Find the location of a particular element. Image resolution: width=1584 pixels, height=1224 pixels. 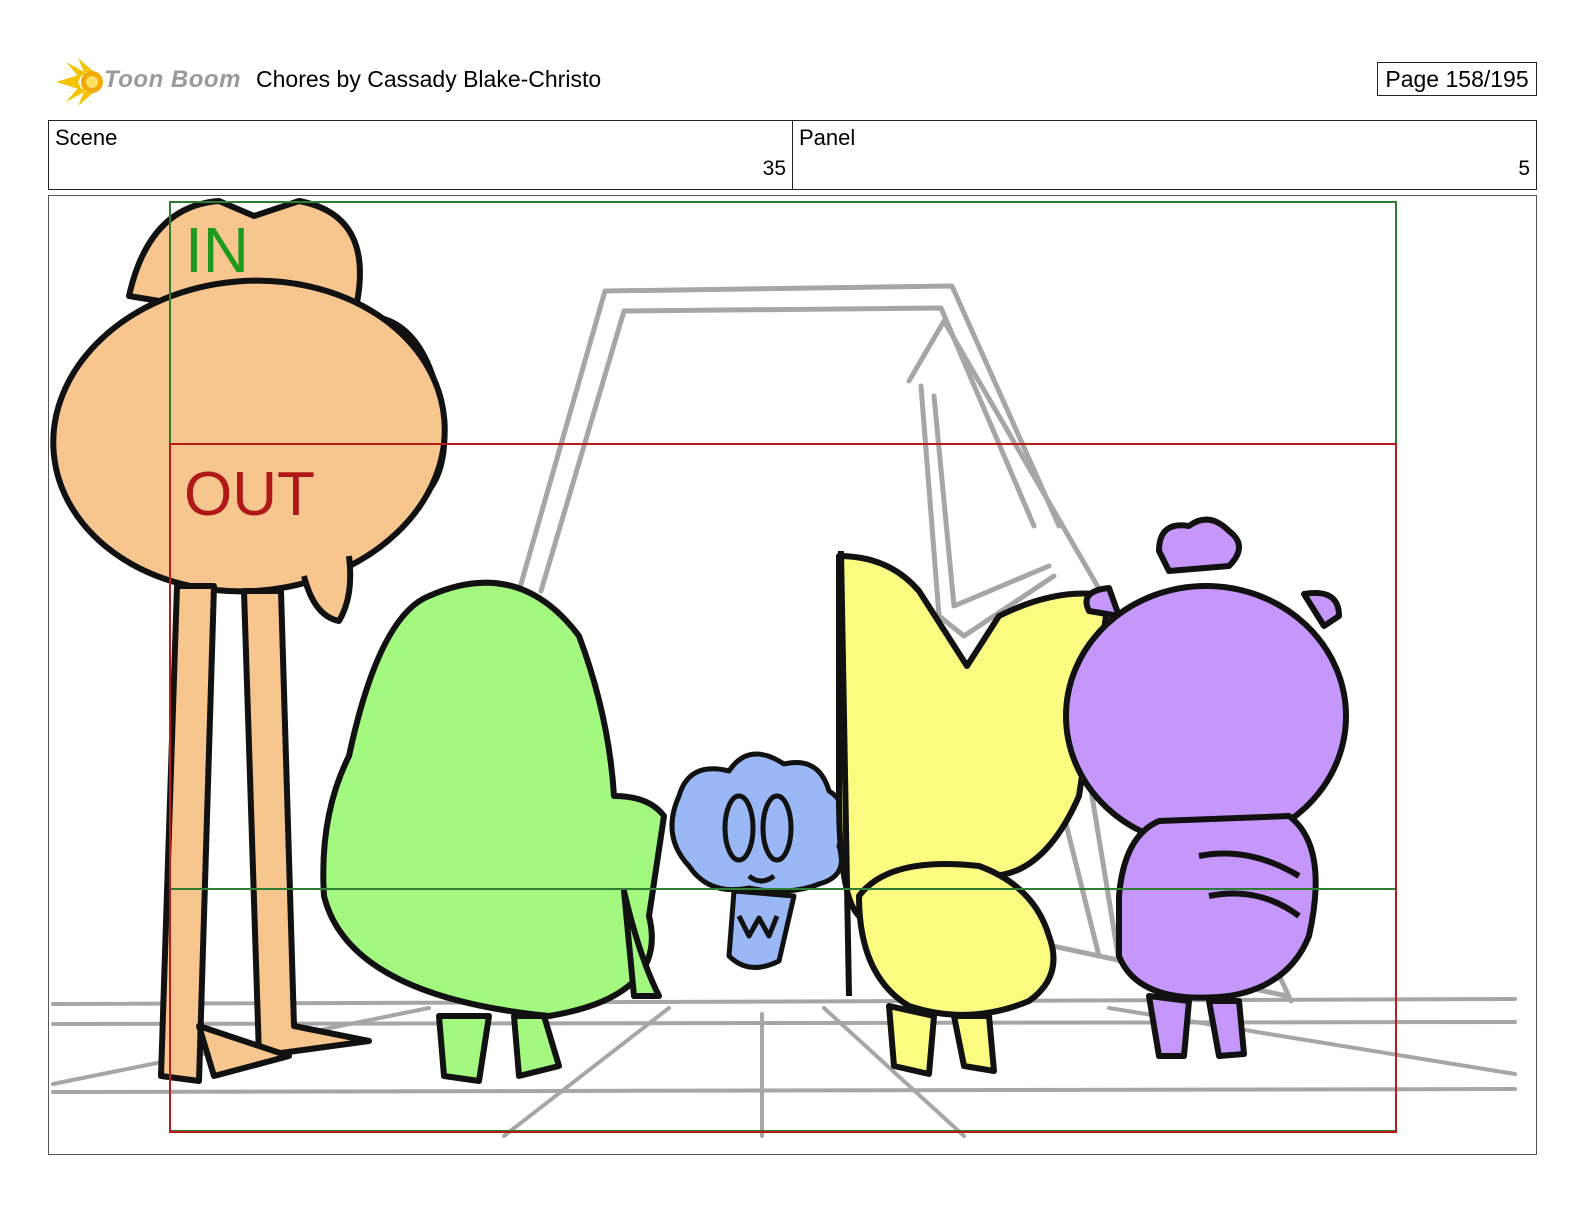

logo-text: Toon Boom is located at coordinates (172, 79).